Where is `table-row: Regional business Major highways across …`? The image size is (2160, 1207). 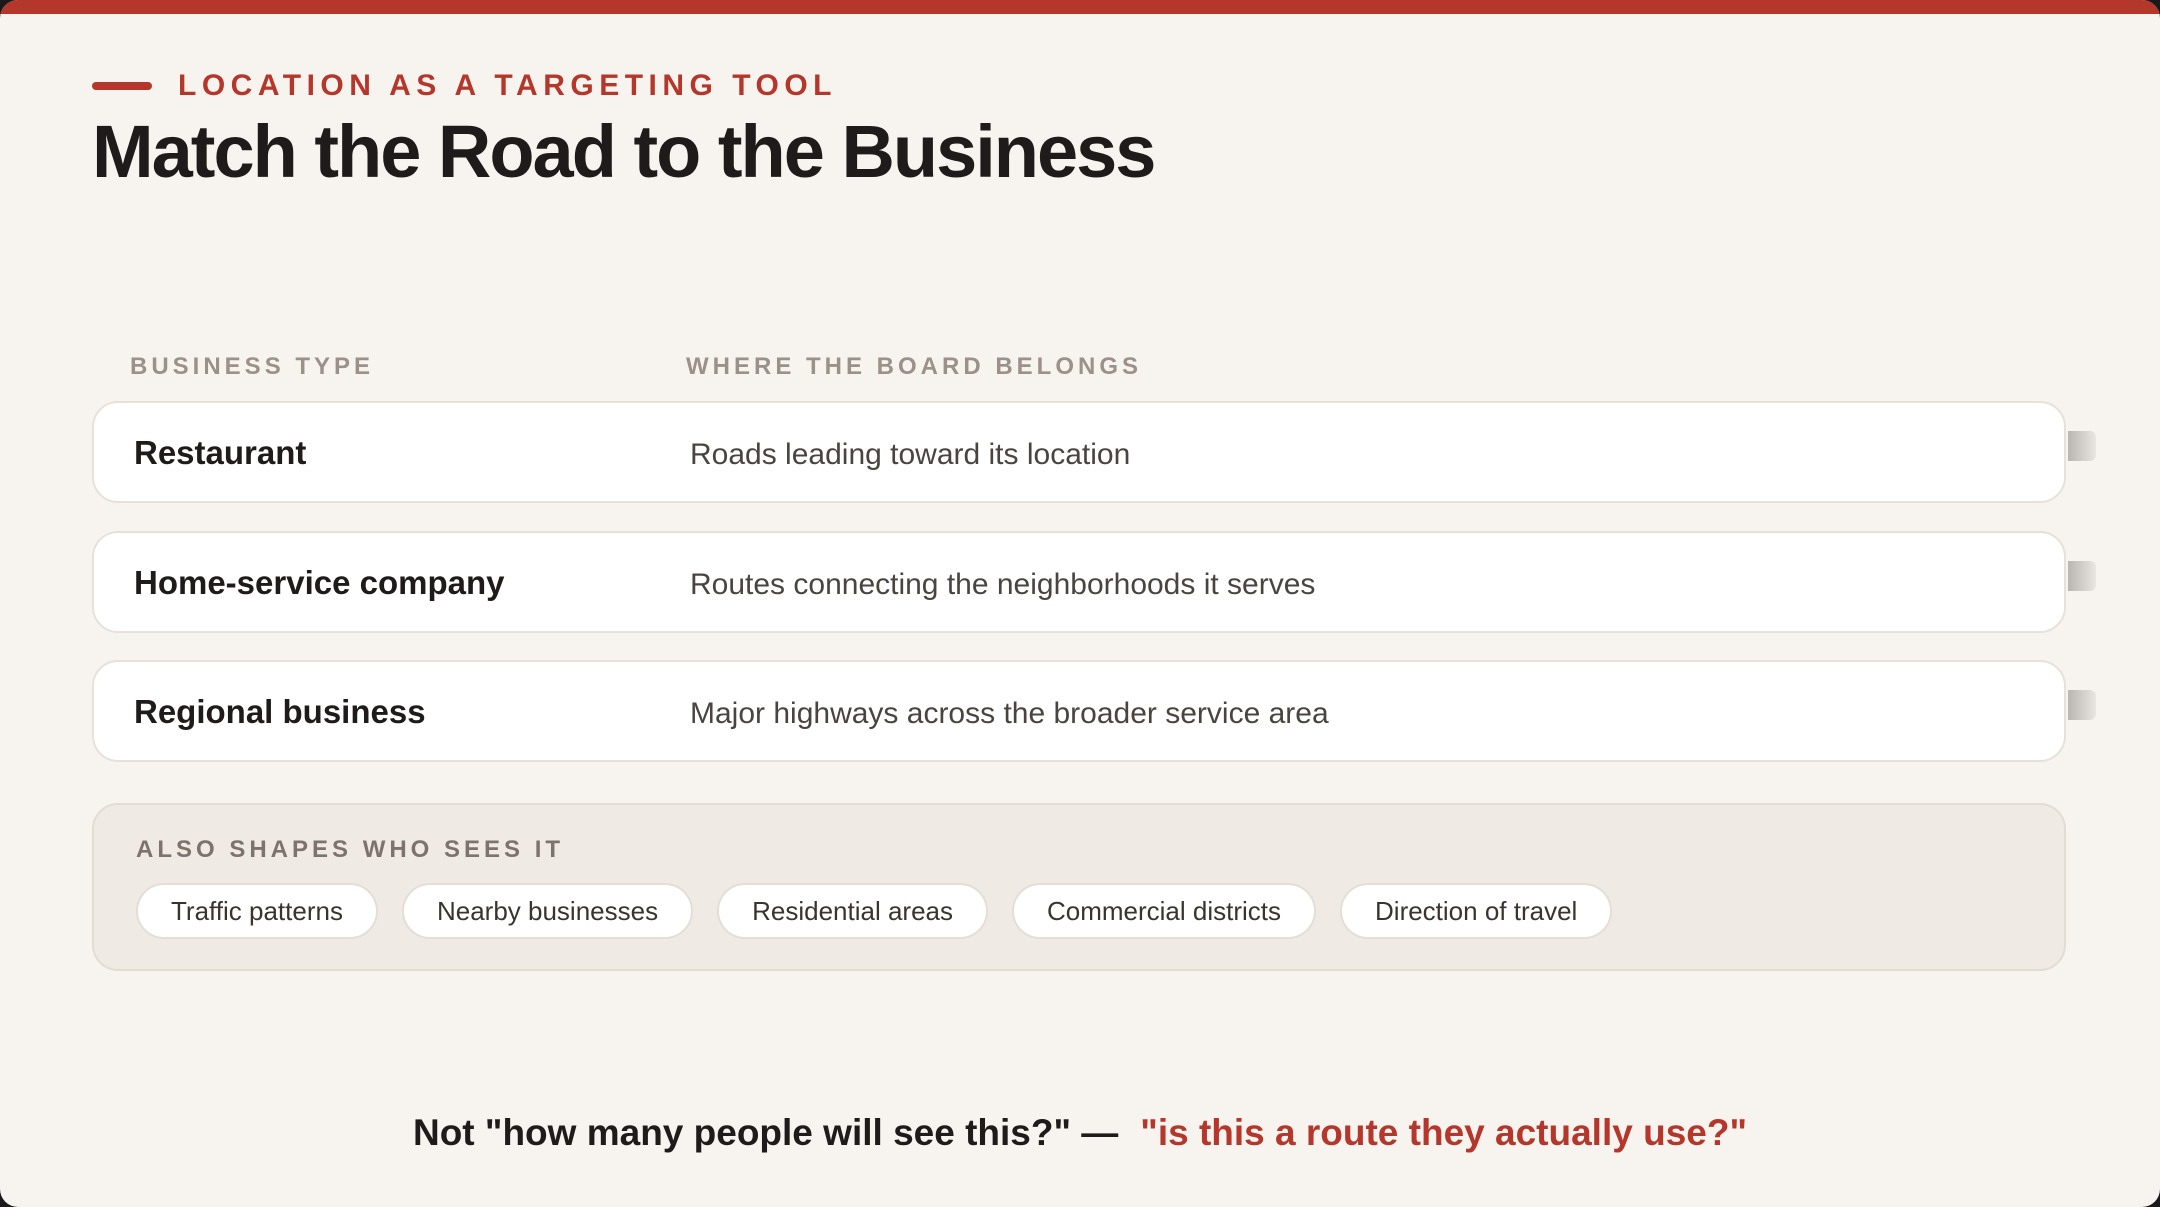 table-row: Regional business Major highways across … is located at coordinates (1079, 711).